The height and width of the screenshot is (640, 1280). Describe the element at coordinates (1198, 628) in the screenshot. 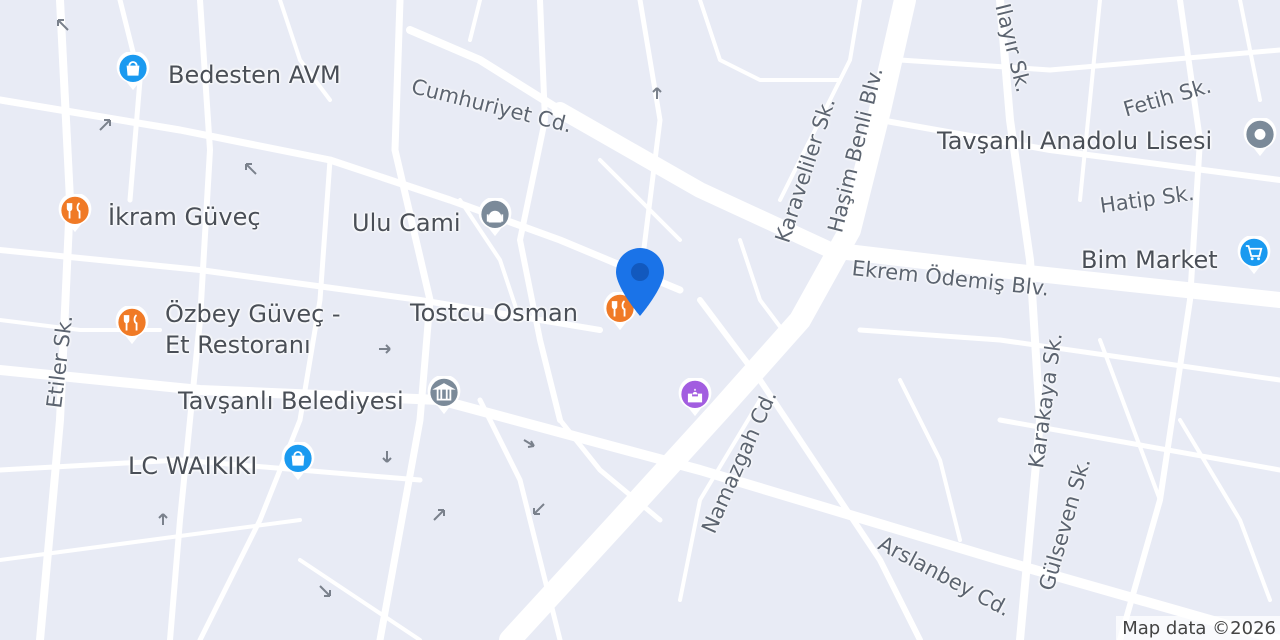

I see `map-attribution: Map data ©2026` at that location.